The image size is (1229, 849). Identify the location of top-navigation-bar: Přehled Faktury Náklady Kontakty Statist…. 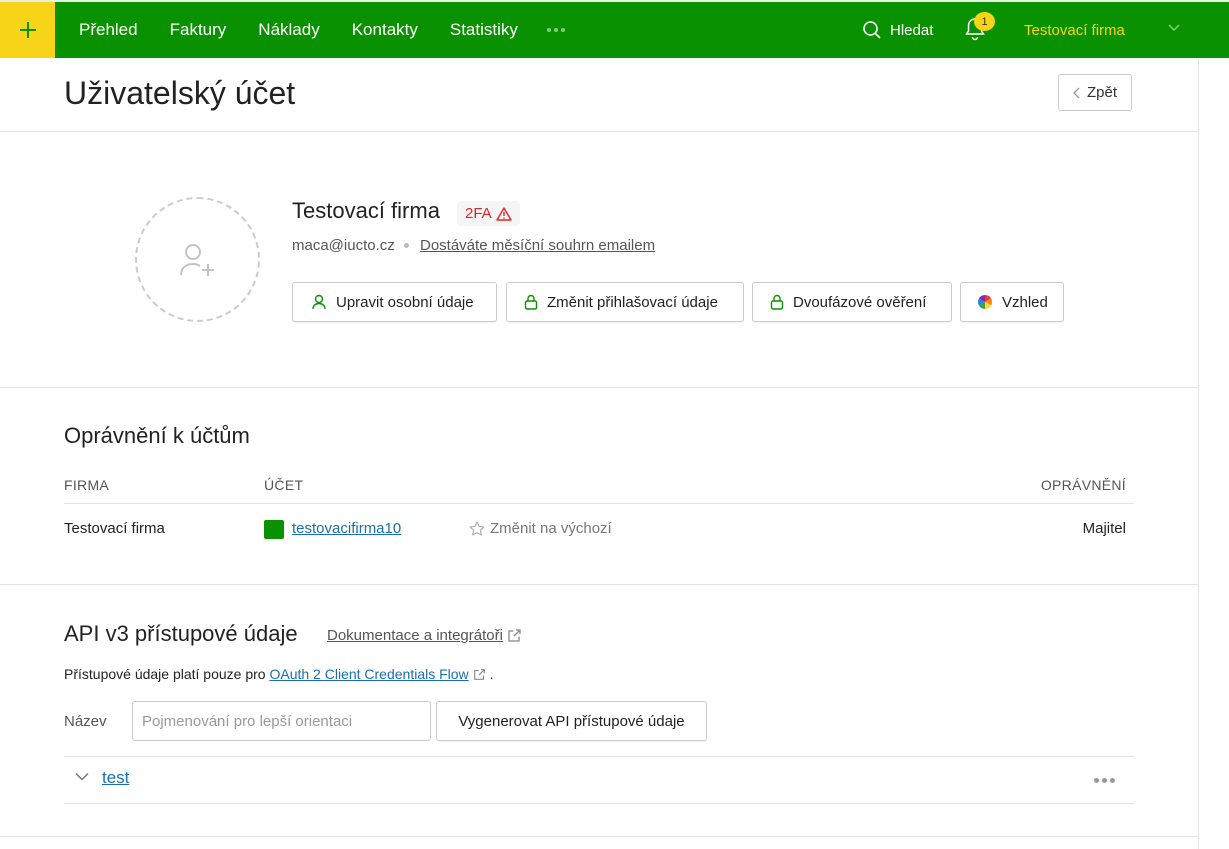
(614, 29).